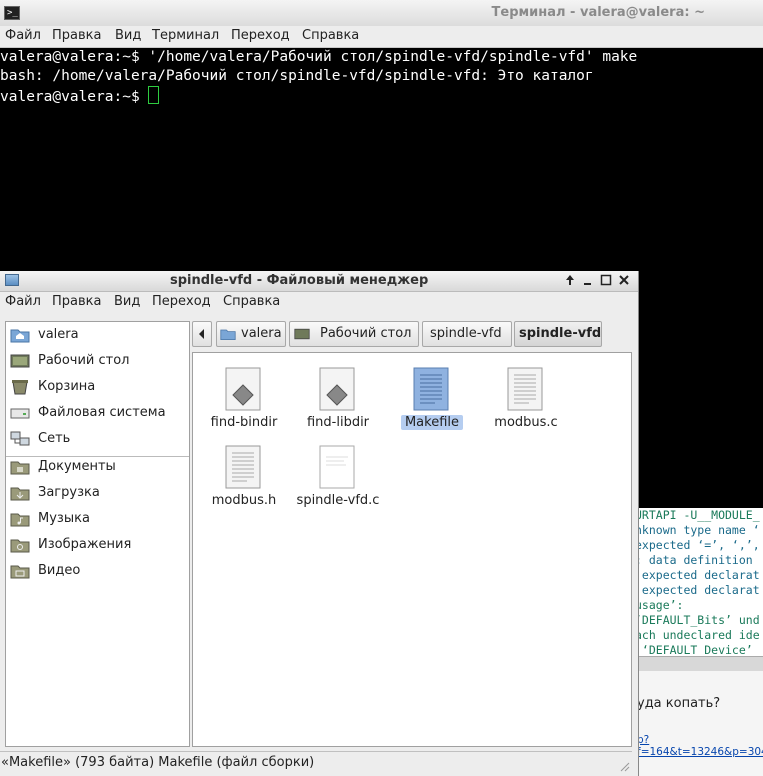  What do you see at coordinates (23, 301) in the screenshot?
I see `fm-menu-file: Файл` at bounding box center [23, 301].